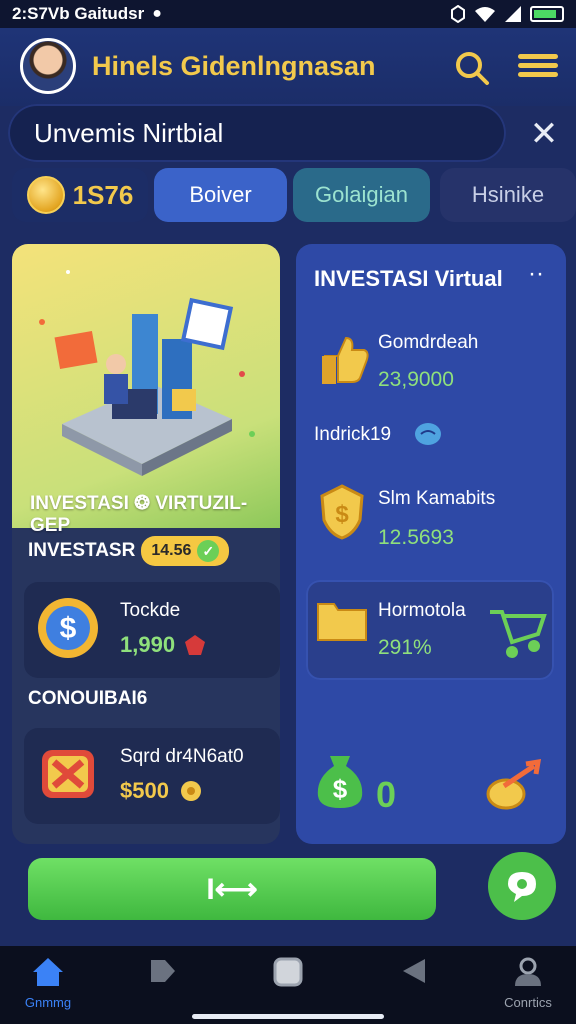 This screenshot has height=1024, width=576. Describe the element at coordinates (144, 790) in the screenshot. I see `list-item-value: $500` at that location.